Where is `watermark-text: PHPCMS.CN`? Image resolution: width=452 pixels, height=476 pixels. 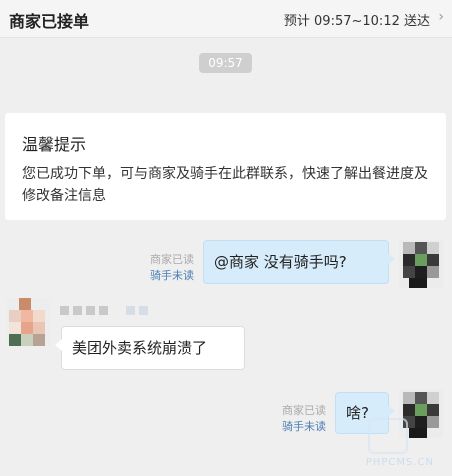 watermark-text: PHPCMS.CN is located at coordinates (399, 462).